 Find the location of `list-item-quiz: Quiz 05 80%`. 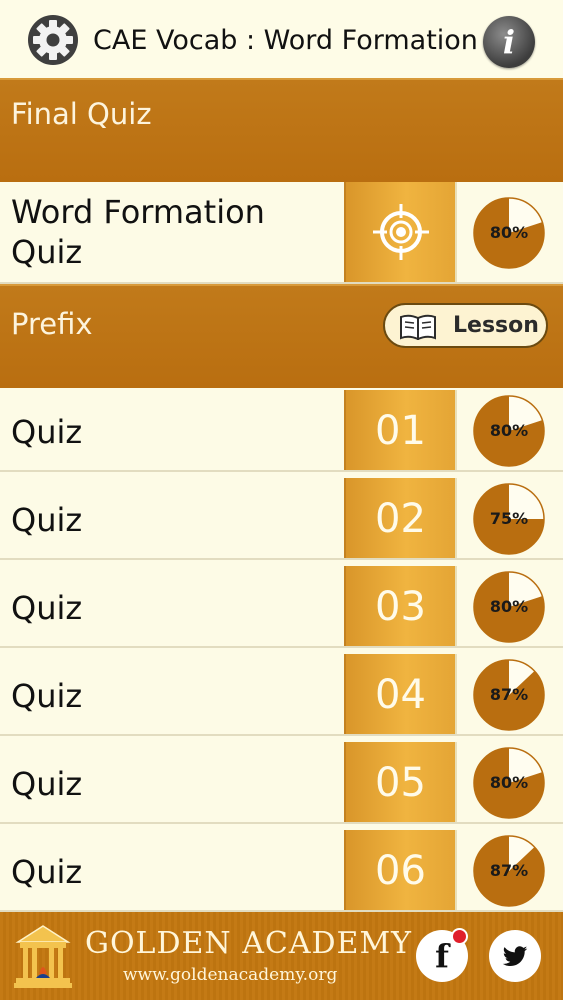

list-item-quiz: Quiz 05 80% is located at coordinates (281, 783).